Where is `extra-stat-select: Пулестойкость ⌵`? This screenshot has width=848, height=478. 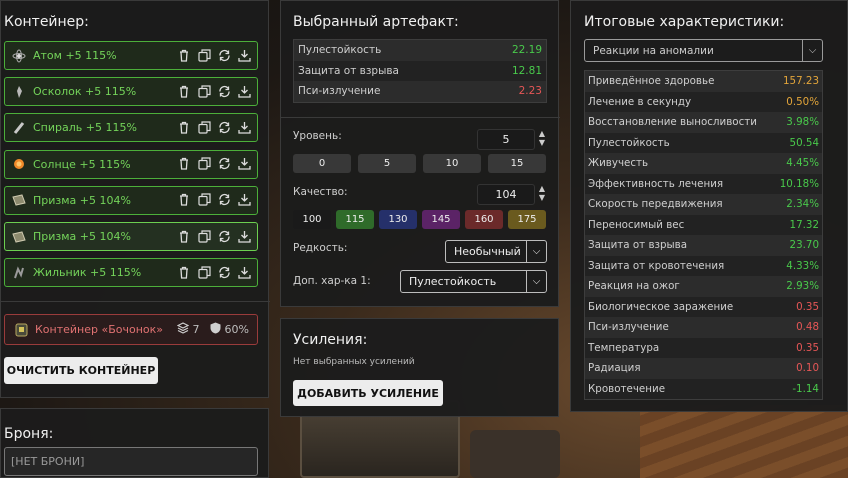 extra-stat-select: Пулестойкость ⌵ is located at coordinates (473, 281).